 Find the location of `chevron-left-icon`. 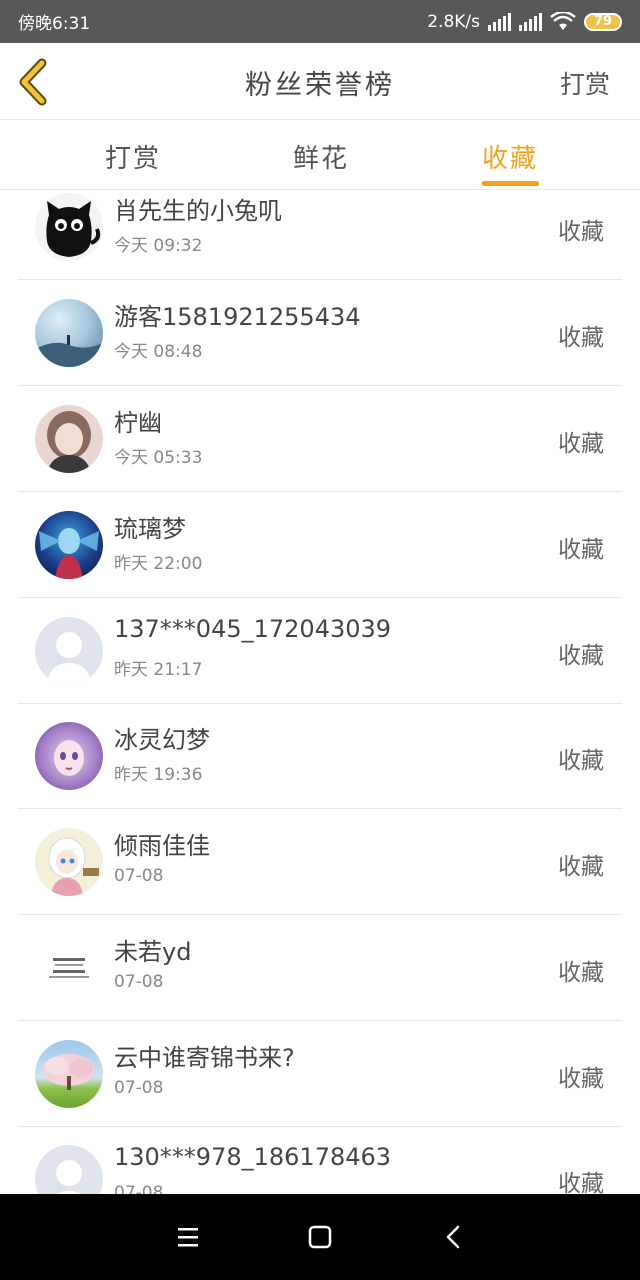

chevron-left-icon is located at coordinates (453, 1237).